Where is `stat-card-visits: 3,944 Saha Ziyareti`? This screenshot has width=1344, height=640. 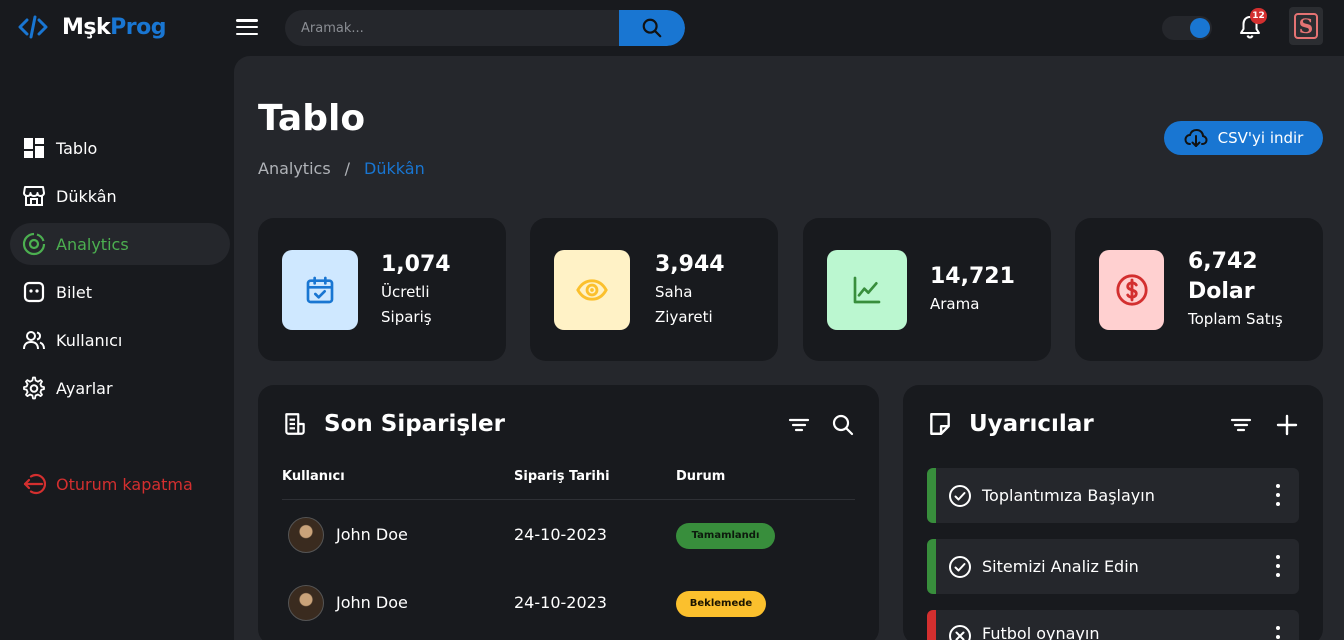 stat-card-visits: 3,944 Saha Ziyareti is located at coordinates (654, 289).